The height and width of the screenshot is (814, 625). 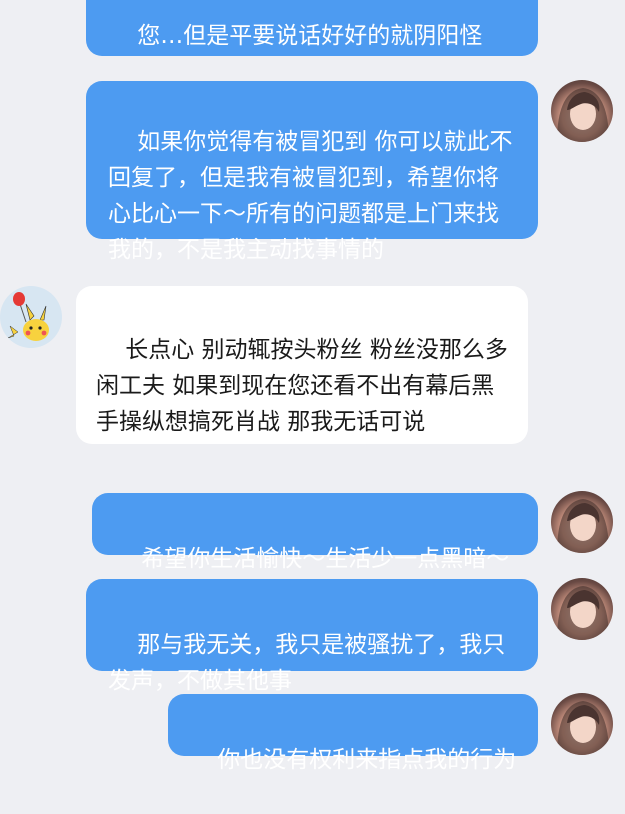 I want to click on message-text: 希望你生活愉快～生活少一点黑暗～, so click(x=325, y=559).